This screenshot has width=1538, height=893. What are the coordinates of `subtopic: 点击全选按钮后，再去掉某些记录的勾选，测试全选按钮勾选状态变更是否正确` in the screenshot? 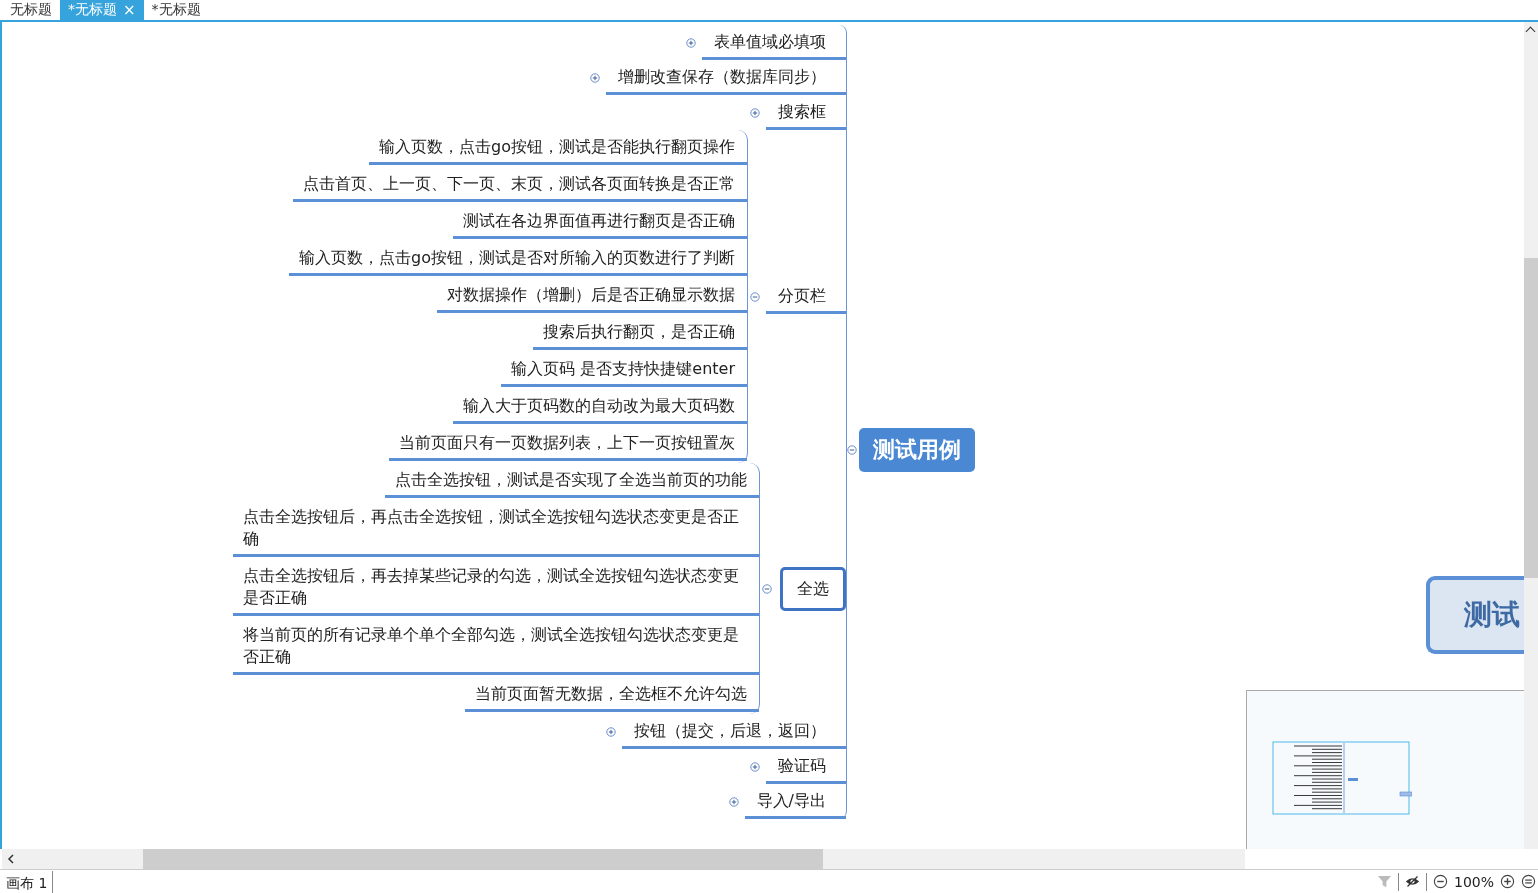 It's located at (496, 587).